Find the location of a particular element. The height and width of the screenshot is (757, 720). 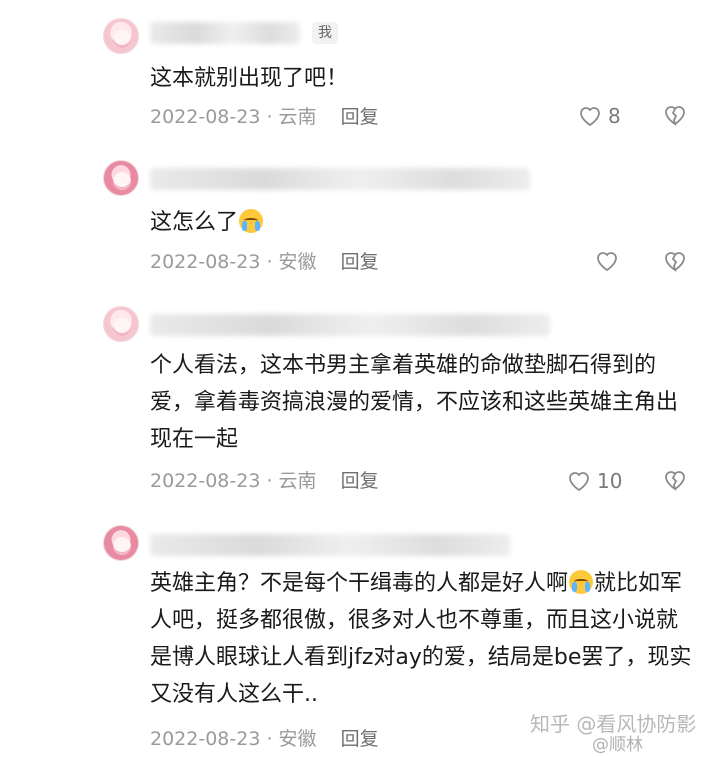

self-badge: 我 is located at coordinates (325, 33).